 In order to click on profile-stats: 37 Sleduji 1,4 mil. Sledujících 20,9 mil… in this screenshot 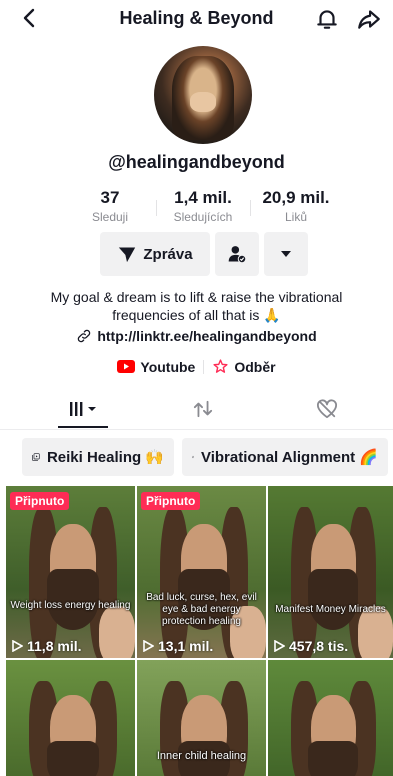, I will do `click(196, 208)`.